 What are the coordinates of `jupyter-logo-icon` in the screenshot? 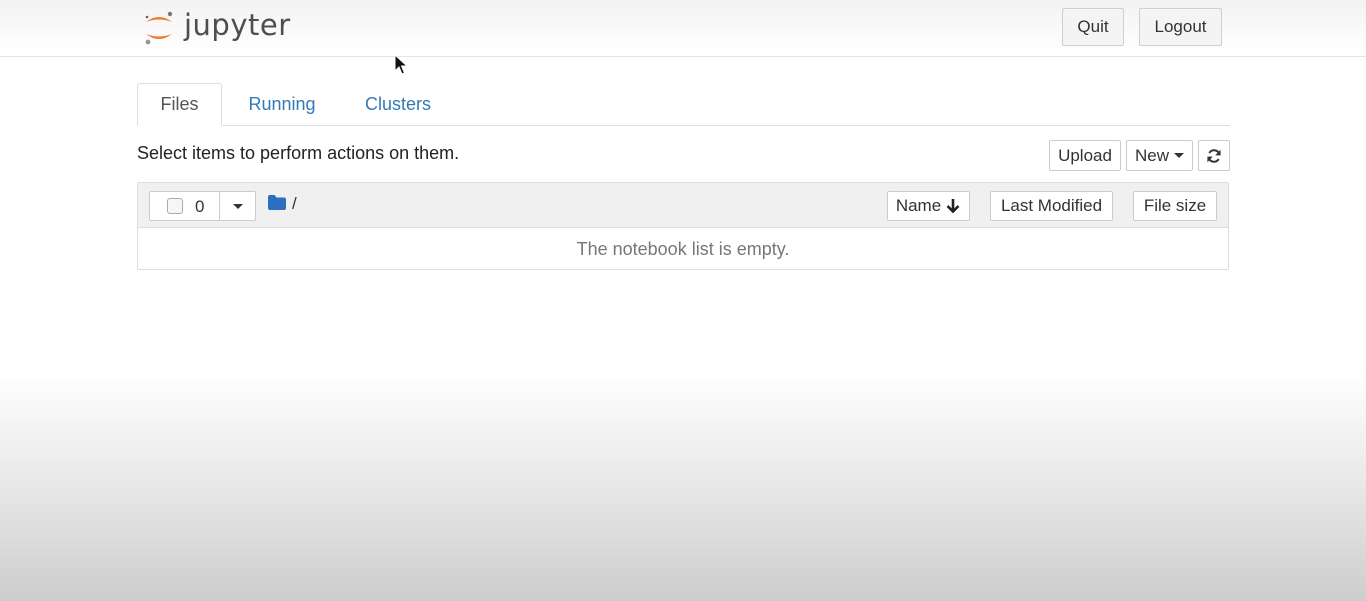 It's located at (159, 28).